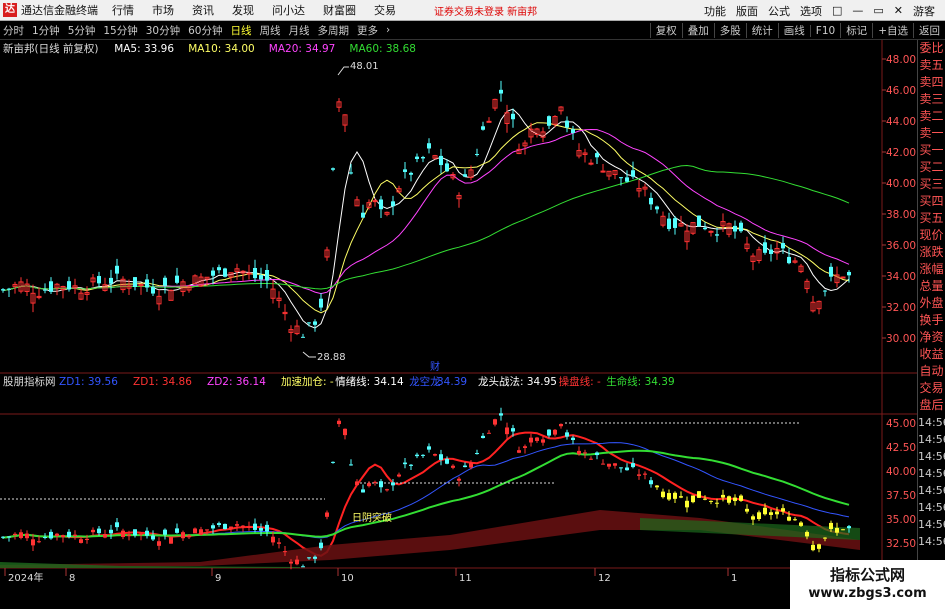  Describe the element at coordinates (665, 30) in the screenshot. I see `fuquan-button: 复权` at that location.